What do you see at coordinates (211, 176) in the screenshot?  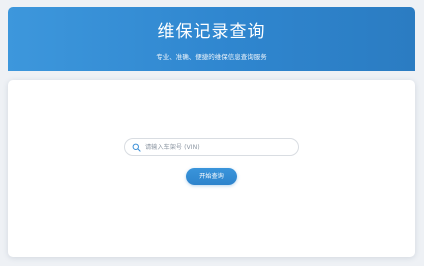 I see `start-query-button: 开始查询` at bounding box center [211, 176].